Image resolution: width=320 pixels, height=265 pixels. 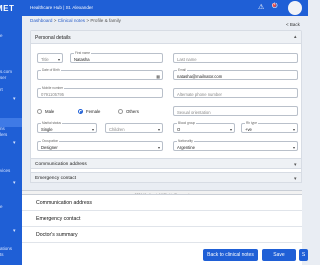 What do you see at coordinates (2, 254) in the screenshot?
I see `sidebar-item: ts` at bounding box center [2, 254].